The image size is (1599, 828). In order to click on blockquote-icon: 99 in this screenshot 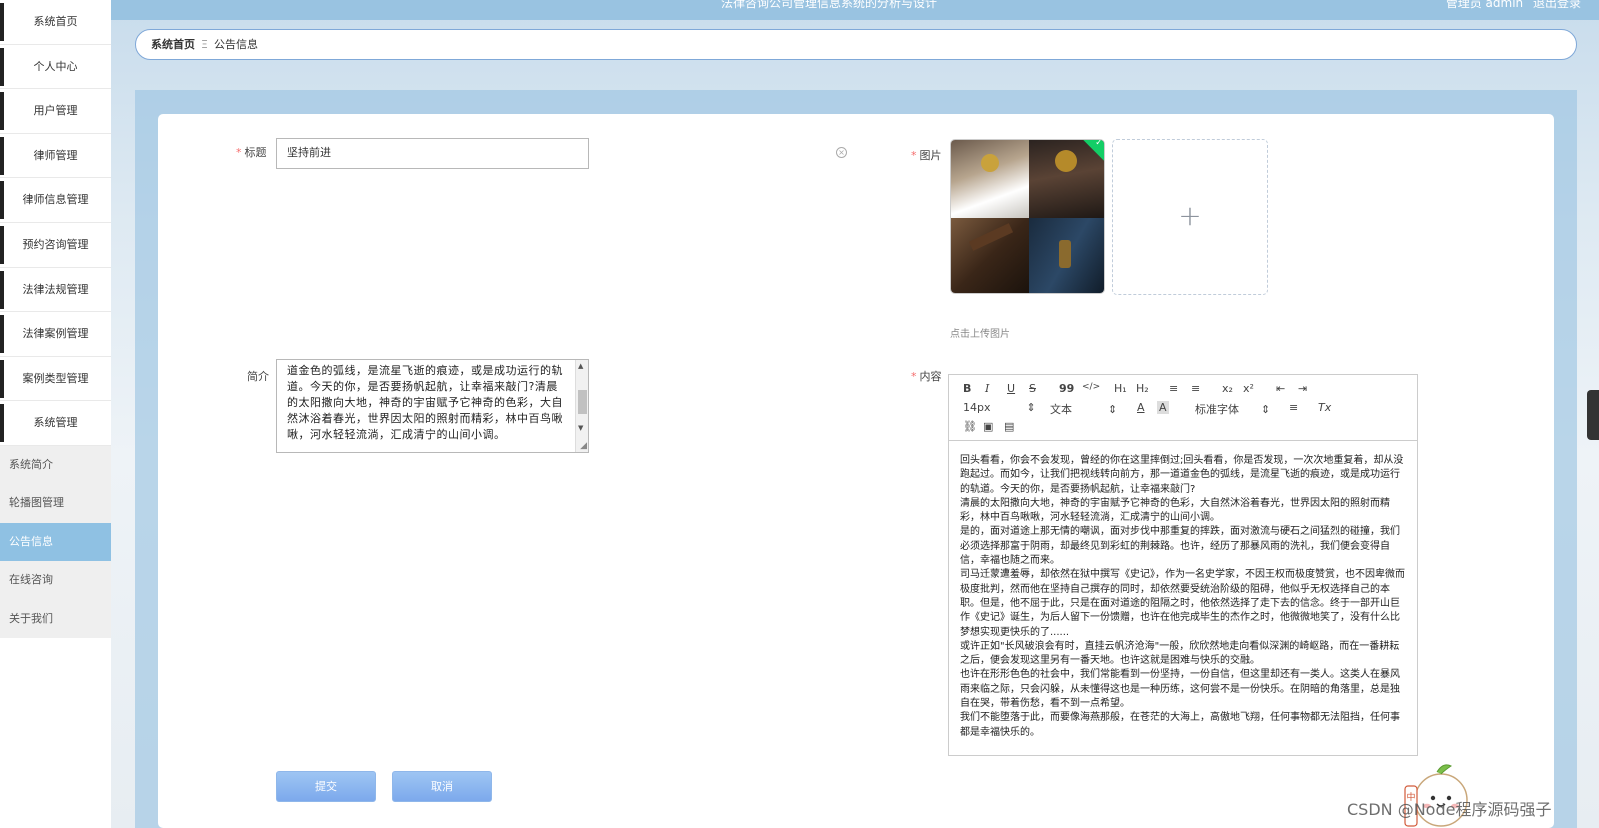, I will do `click(1066, 388)`.